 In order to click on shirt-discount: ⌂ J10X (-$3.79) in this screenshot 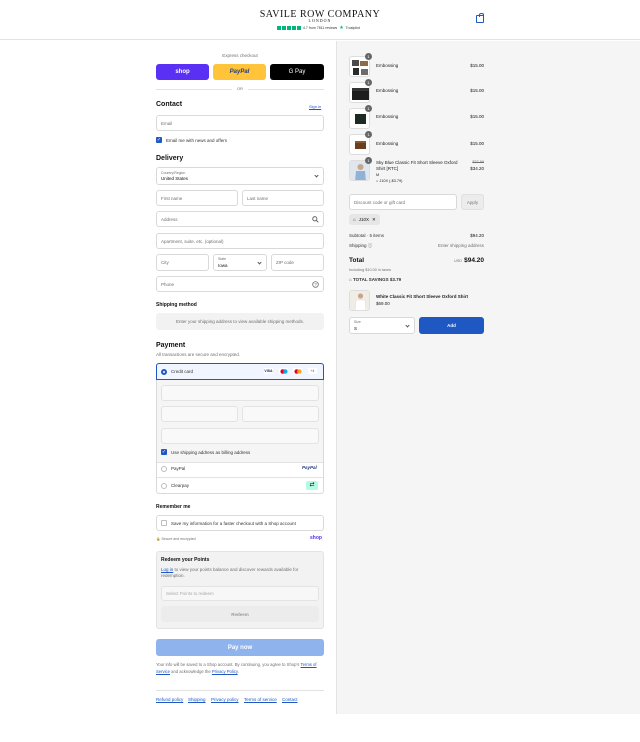, I will do `click(389, 181)`.